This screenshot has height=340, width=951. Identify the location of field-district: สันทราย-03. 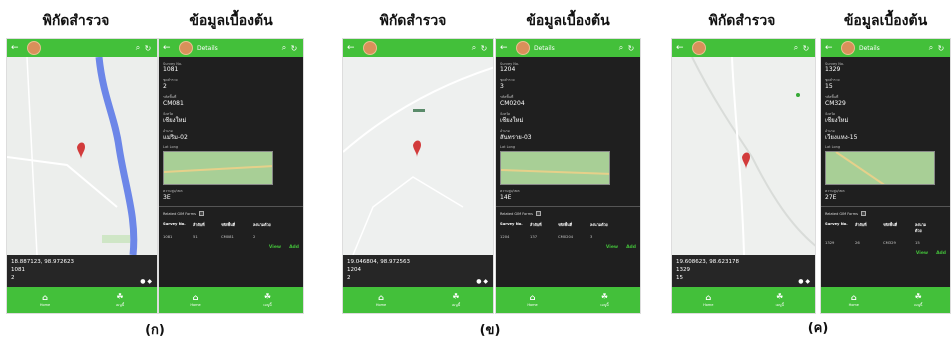
(516, 137).